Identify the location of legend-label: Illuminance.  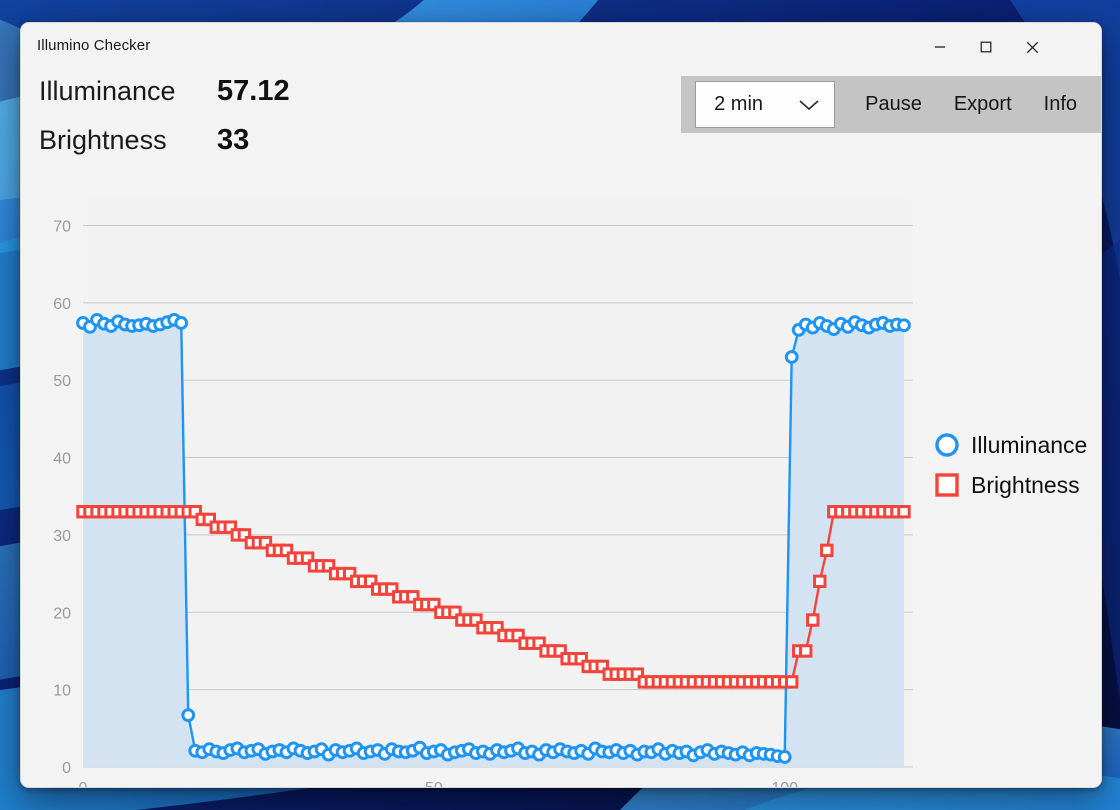
(1029, 445).